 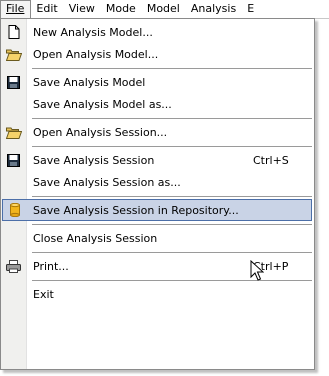 I want to click on new-document-icon, so click(x=13, y=32).